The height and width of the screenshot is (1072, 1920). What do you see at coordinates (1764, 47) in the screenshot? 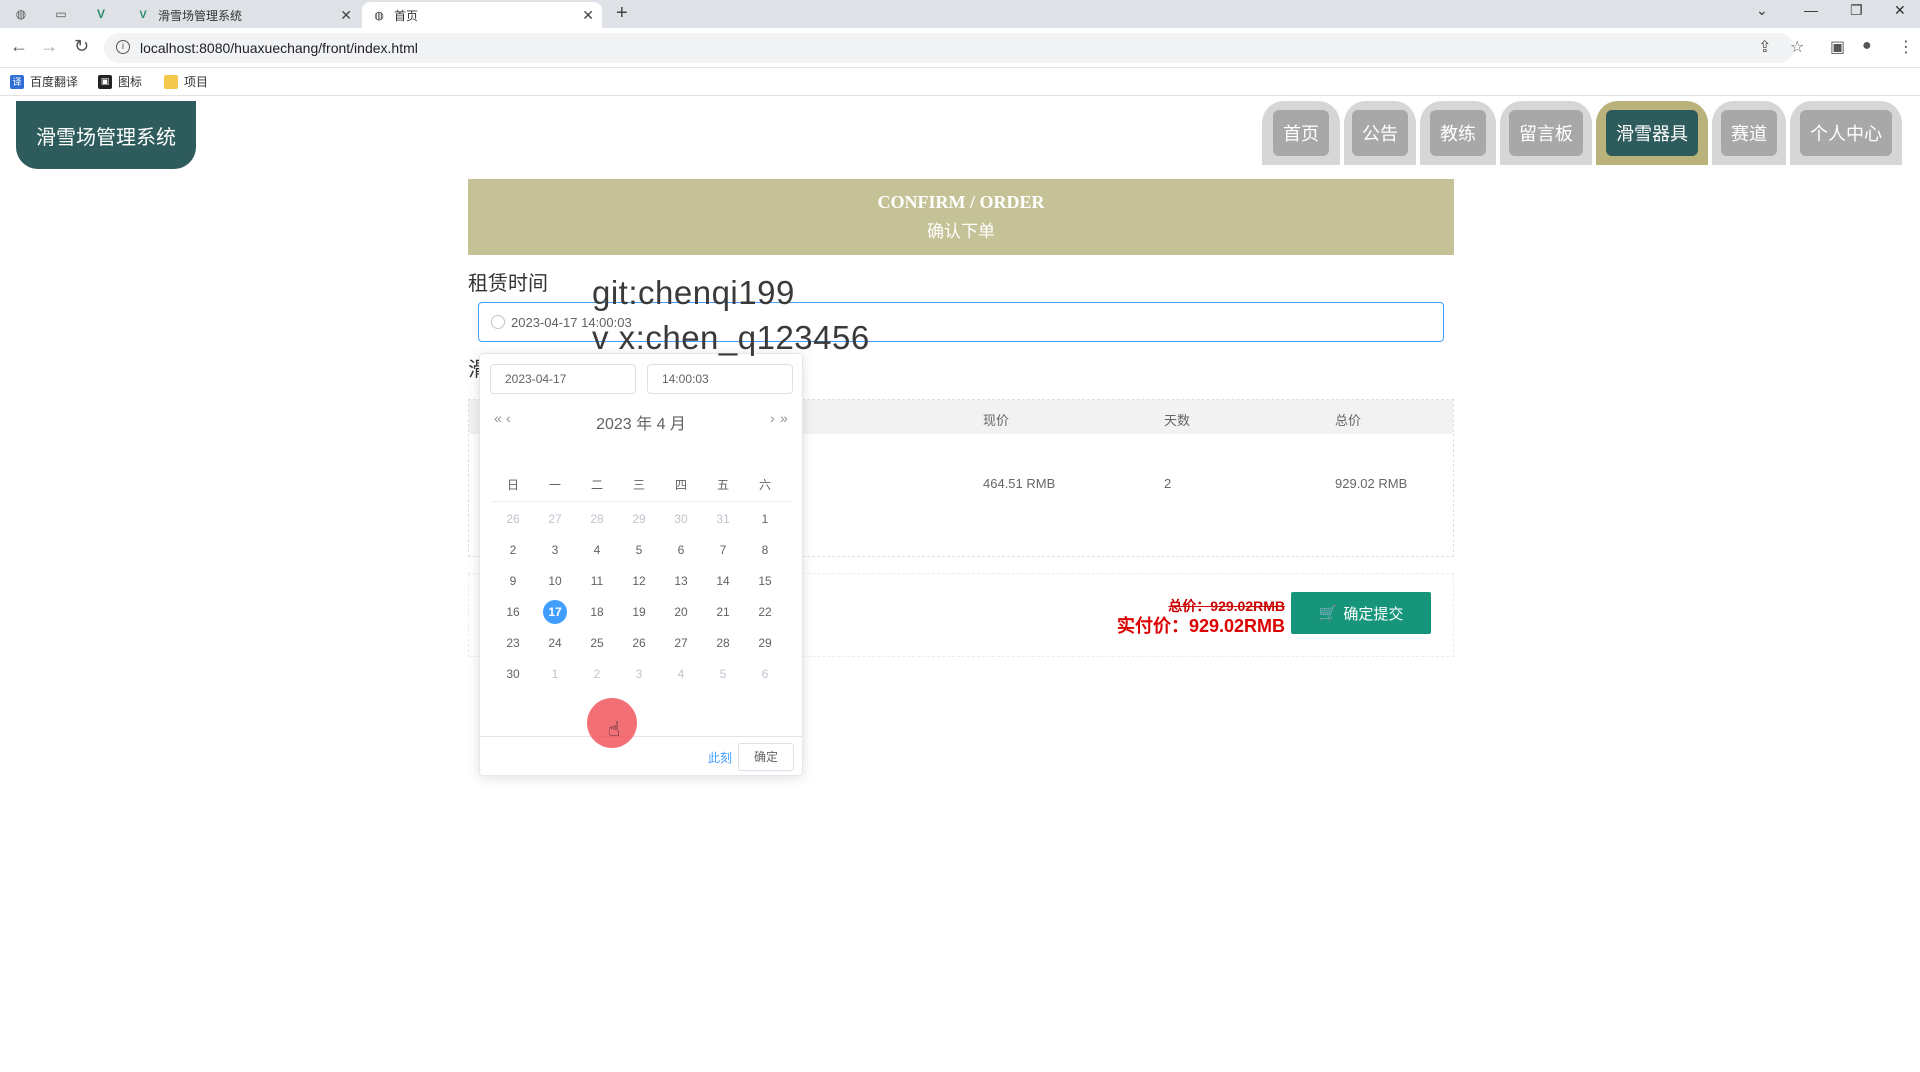
I see `share-icon: ⇪` at bounding box center [1764, 47].